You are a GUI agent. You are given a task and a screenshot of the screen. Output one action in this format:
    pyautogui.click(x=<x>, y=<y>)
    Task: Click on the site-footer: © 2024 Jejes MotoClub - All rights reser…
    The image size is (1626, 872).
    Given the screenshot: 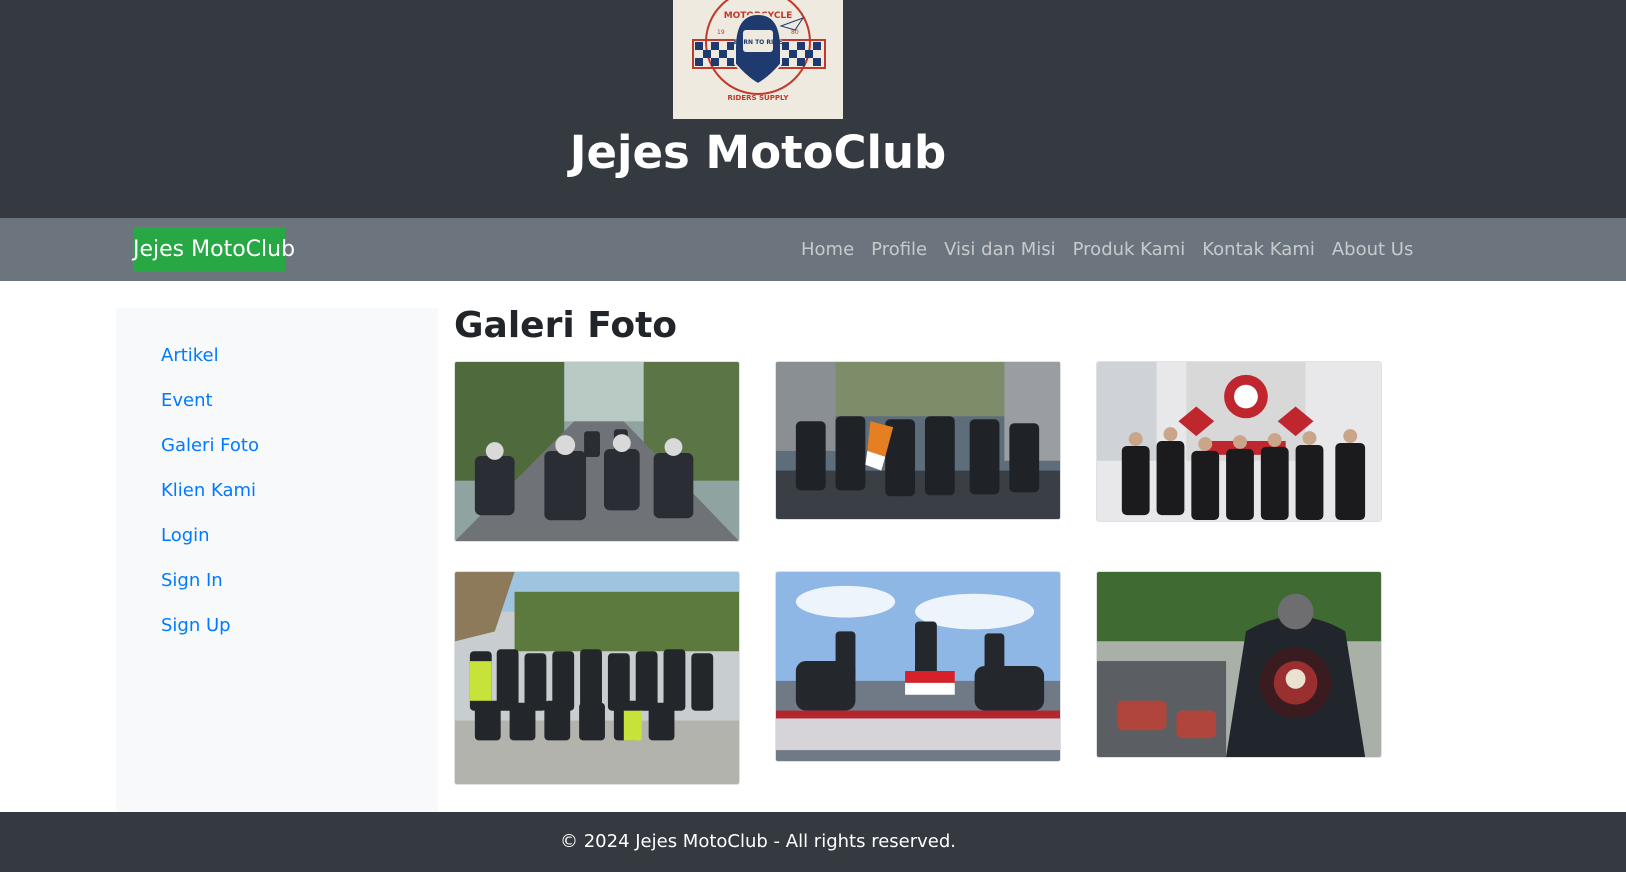 What is the action you would take?
    pyautogui.click(x=813, y=842)
    